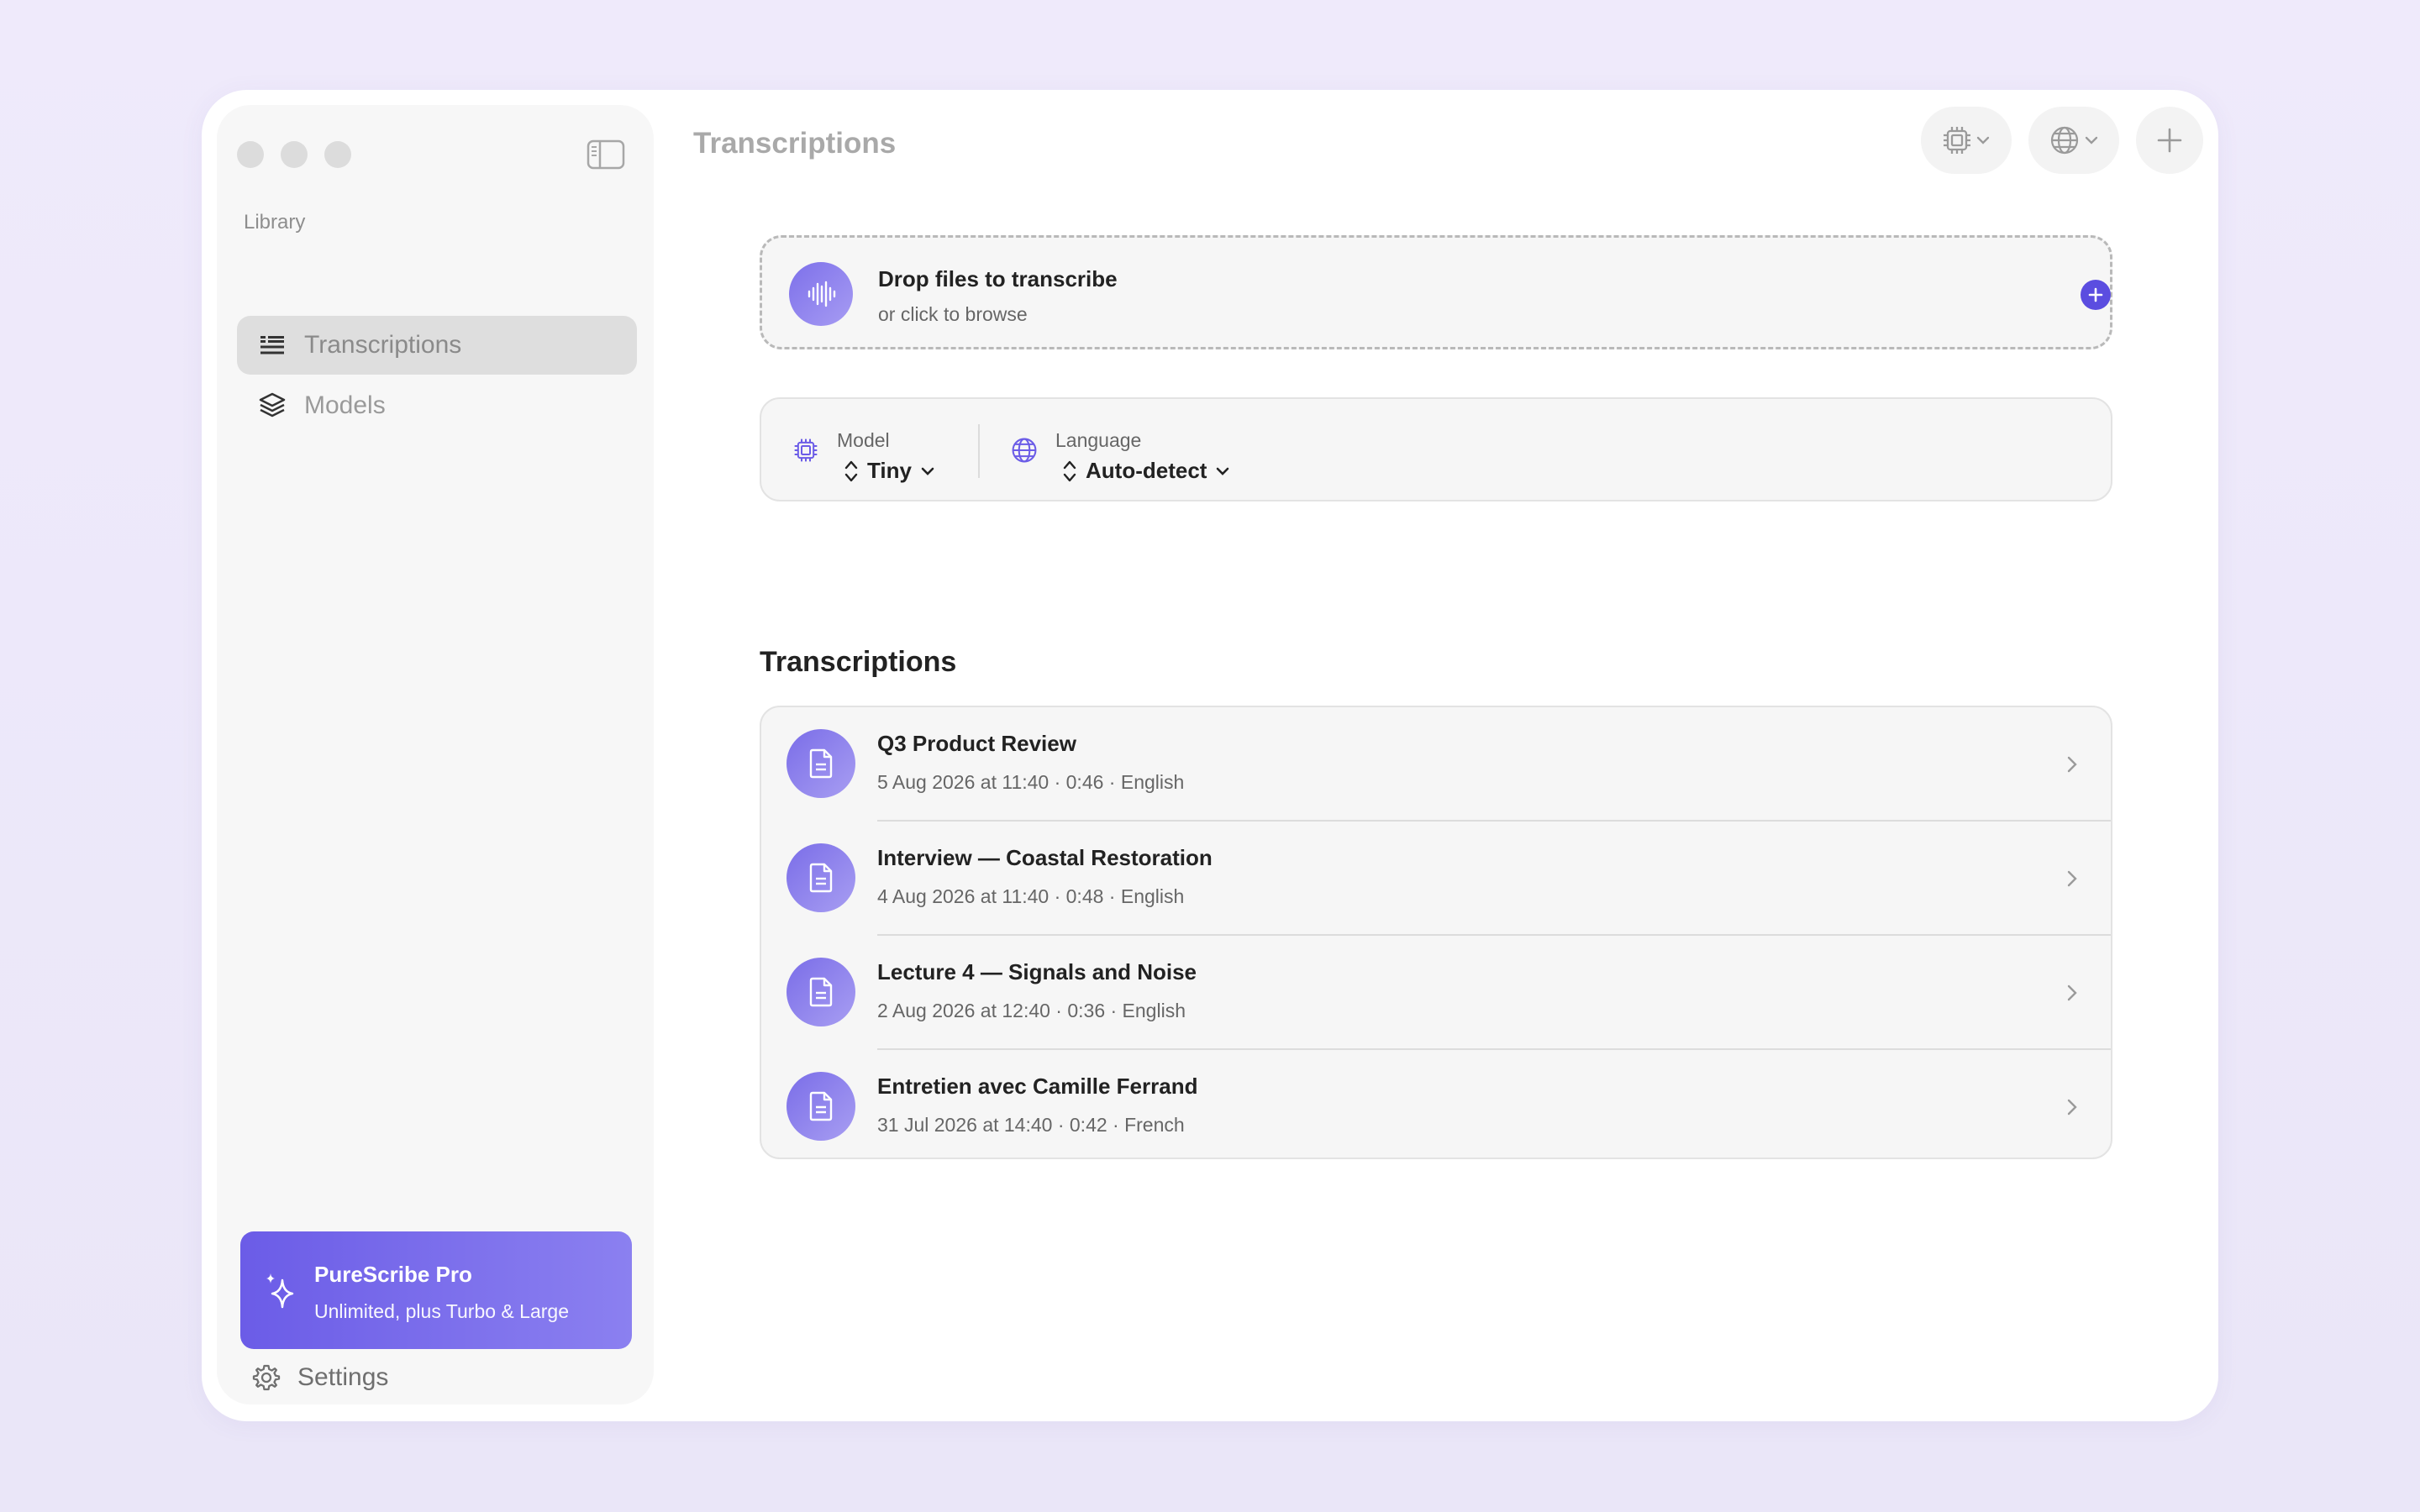  What do you see at coordinates (1037, 1086) in the screenshot?
I see `transcription-title: Entretien avec Camille Ferrand` at bounding box center [1037, 1086].